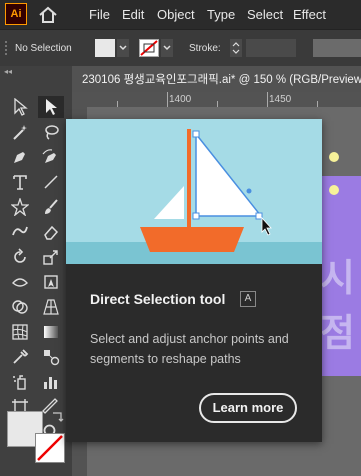 This screenshot has width=361, height=476. I want to click on menu-select: Select, so click(265, 14).